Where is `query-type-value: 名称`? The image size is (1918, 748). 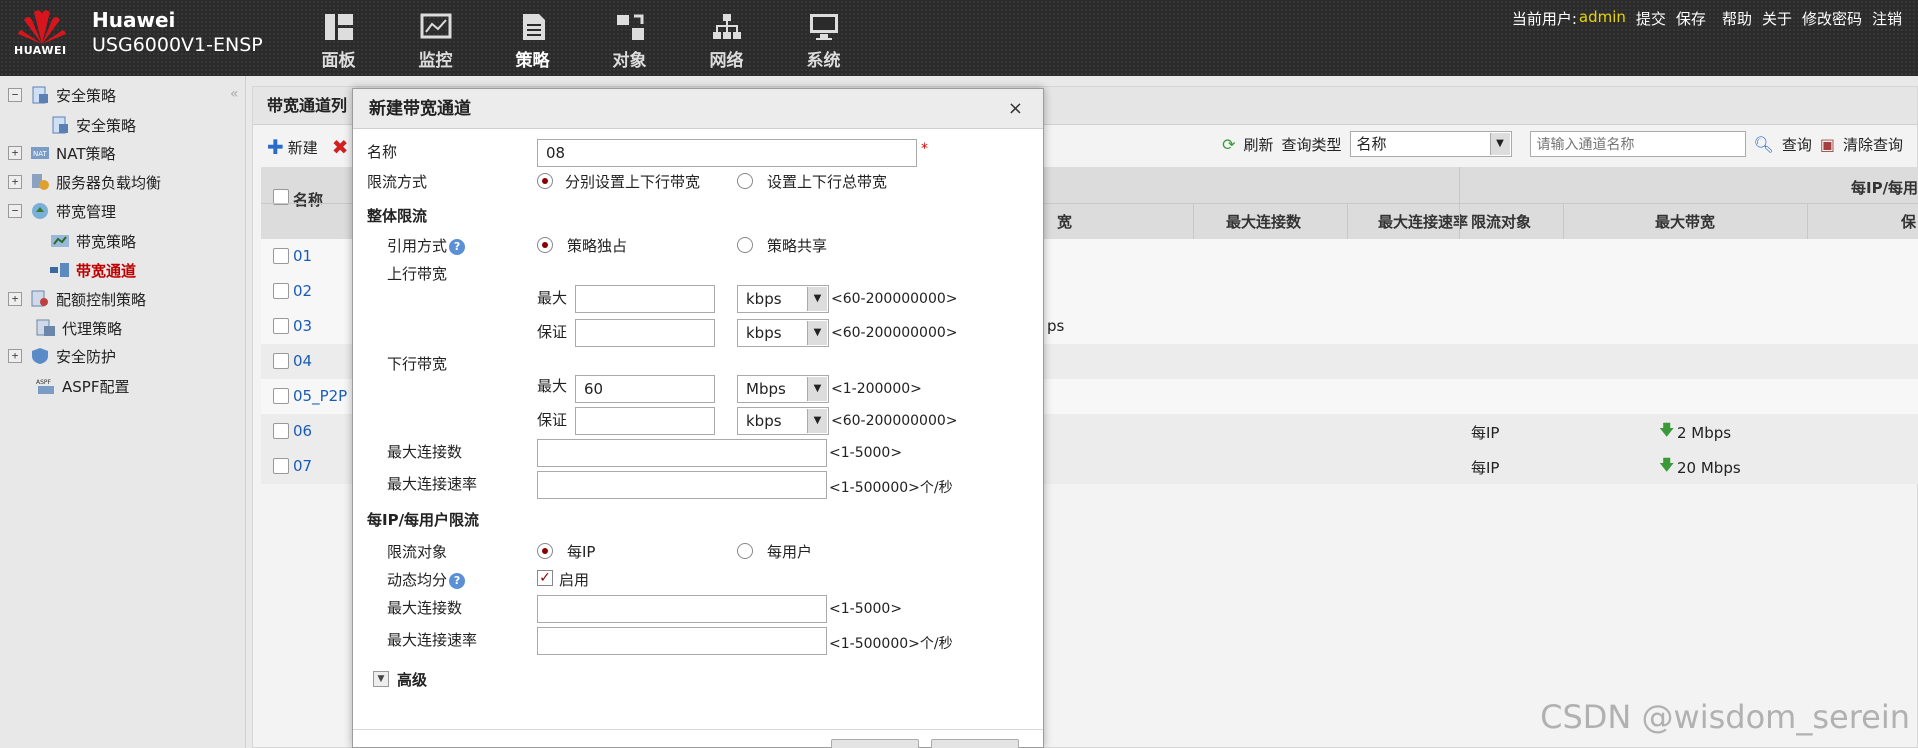
query-type-value: 名称 is located at coordinates (1371, 144).